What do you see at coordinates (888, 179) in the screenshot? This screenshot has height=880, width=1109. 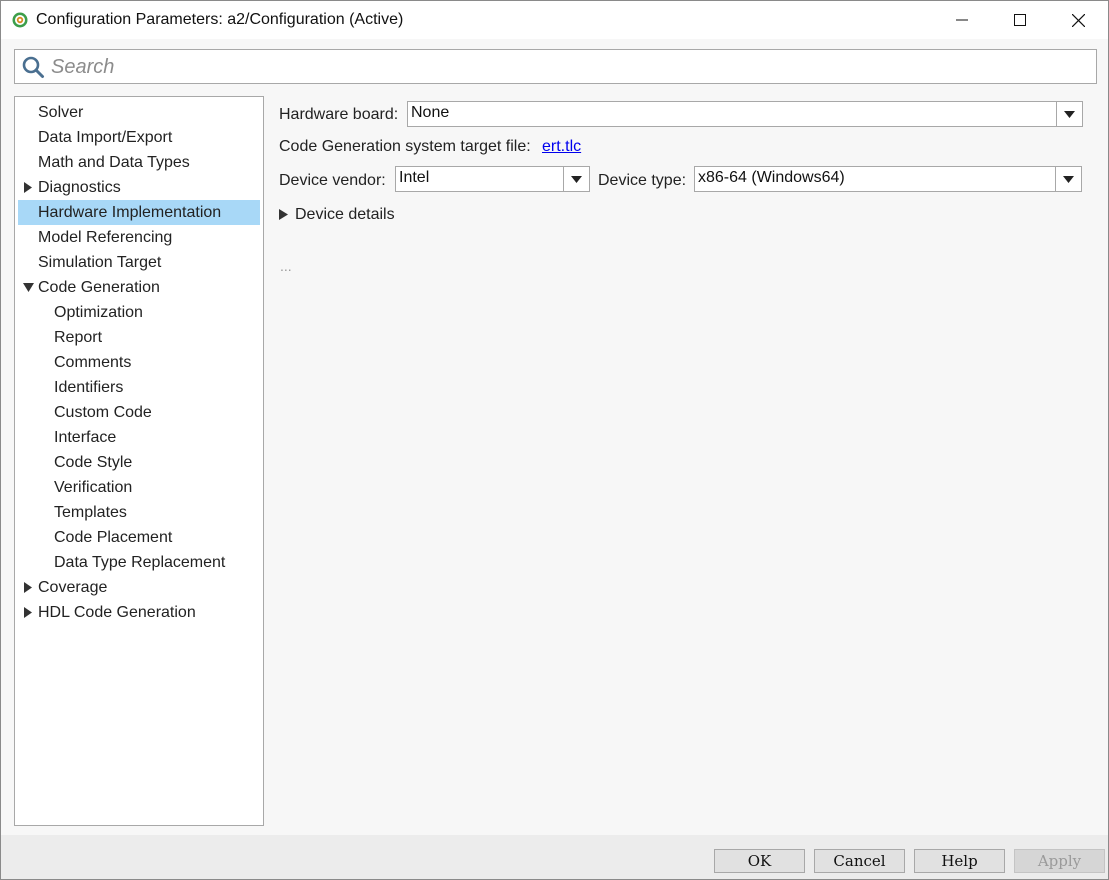 I see `device-type-select: x86-64 (Windows64)` at bounding box center [888, 179].